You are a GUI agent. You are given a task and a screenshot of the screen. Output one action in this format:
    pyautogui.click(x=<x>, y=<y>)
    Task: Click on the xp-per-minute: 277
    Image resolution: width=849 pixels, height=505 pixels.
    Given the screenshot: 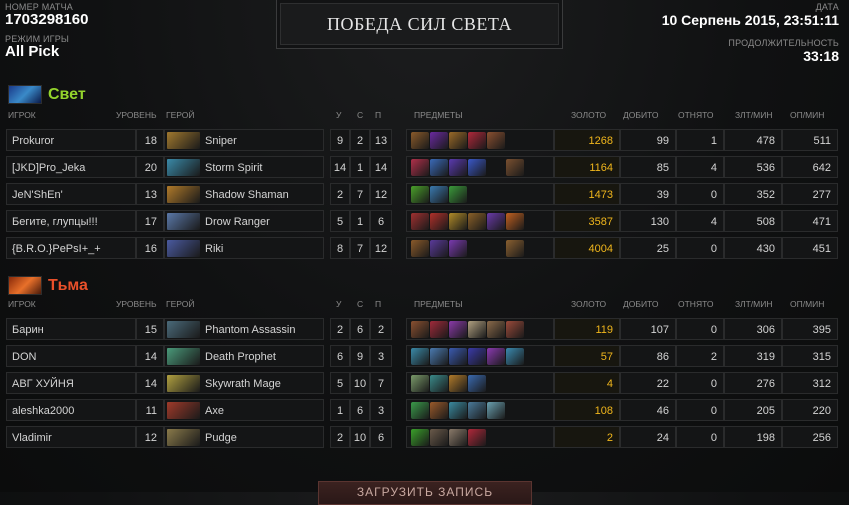 What is the action you would take?
    pyautogui.click(x=810, y=194)
    